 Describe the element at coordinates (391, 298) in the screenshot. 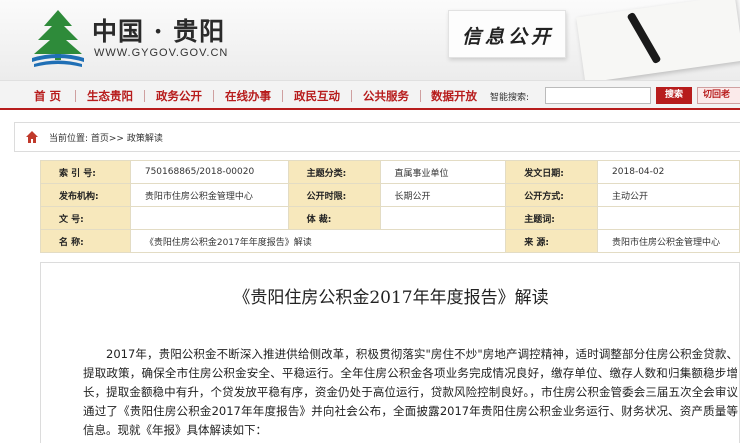

I see `article-title: 《贵阳住房公积金2017年年度报告》解读` at that location.